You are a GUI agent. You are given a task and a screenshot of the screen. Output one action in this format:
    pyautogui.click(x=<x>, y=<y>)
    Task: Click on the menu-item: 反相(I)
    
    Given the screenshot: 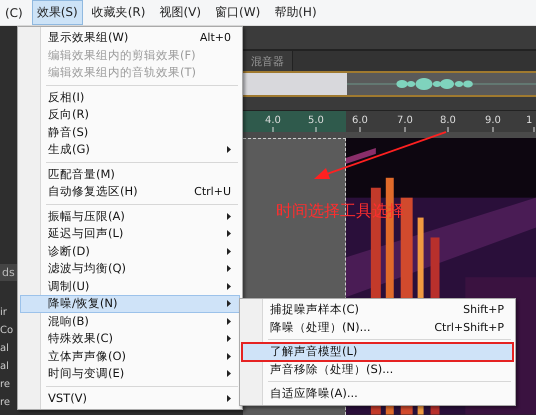 What is the action you would take?
    pyautogui.click(x=130, y=97)
    